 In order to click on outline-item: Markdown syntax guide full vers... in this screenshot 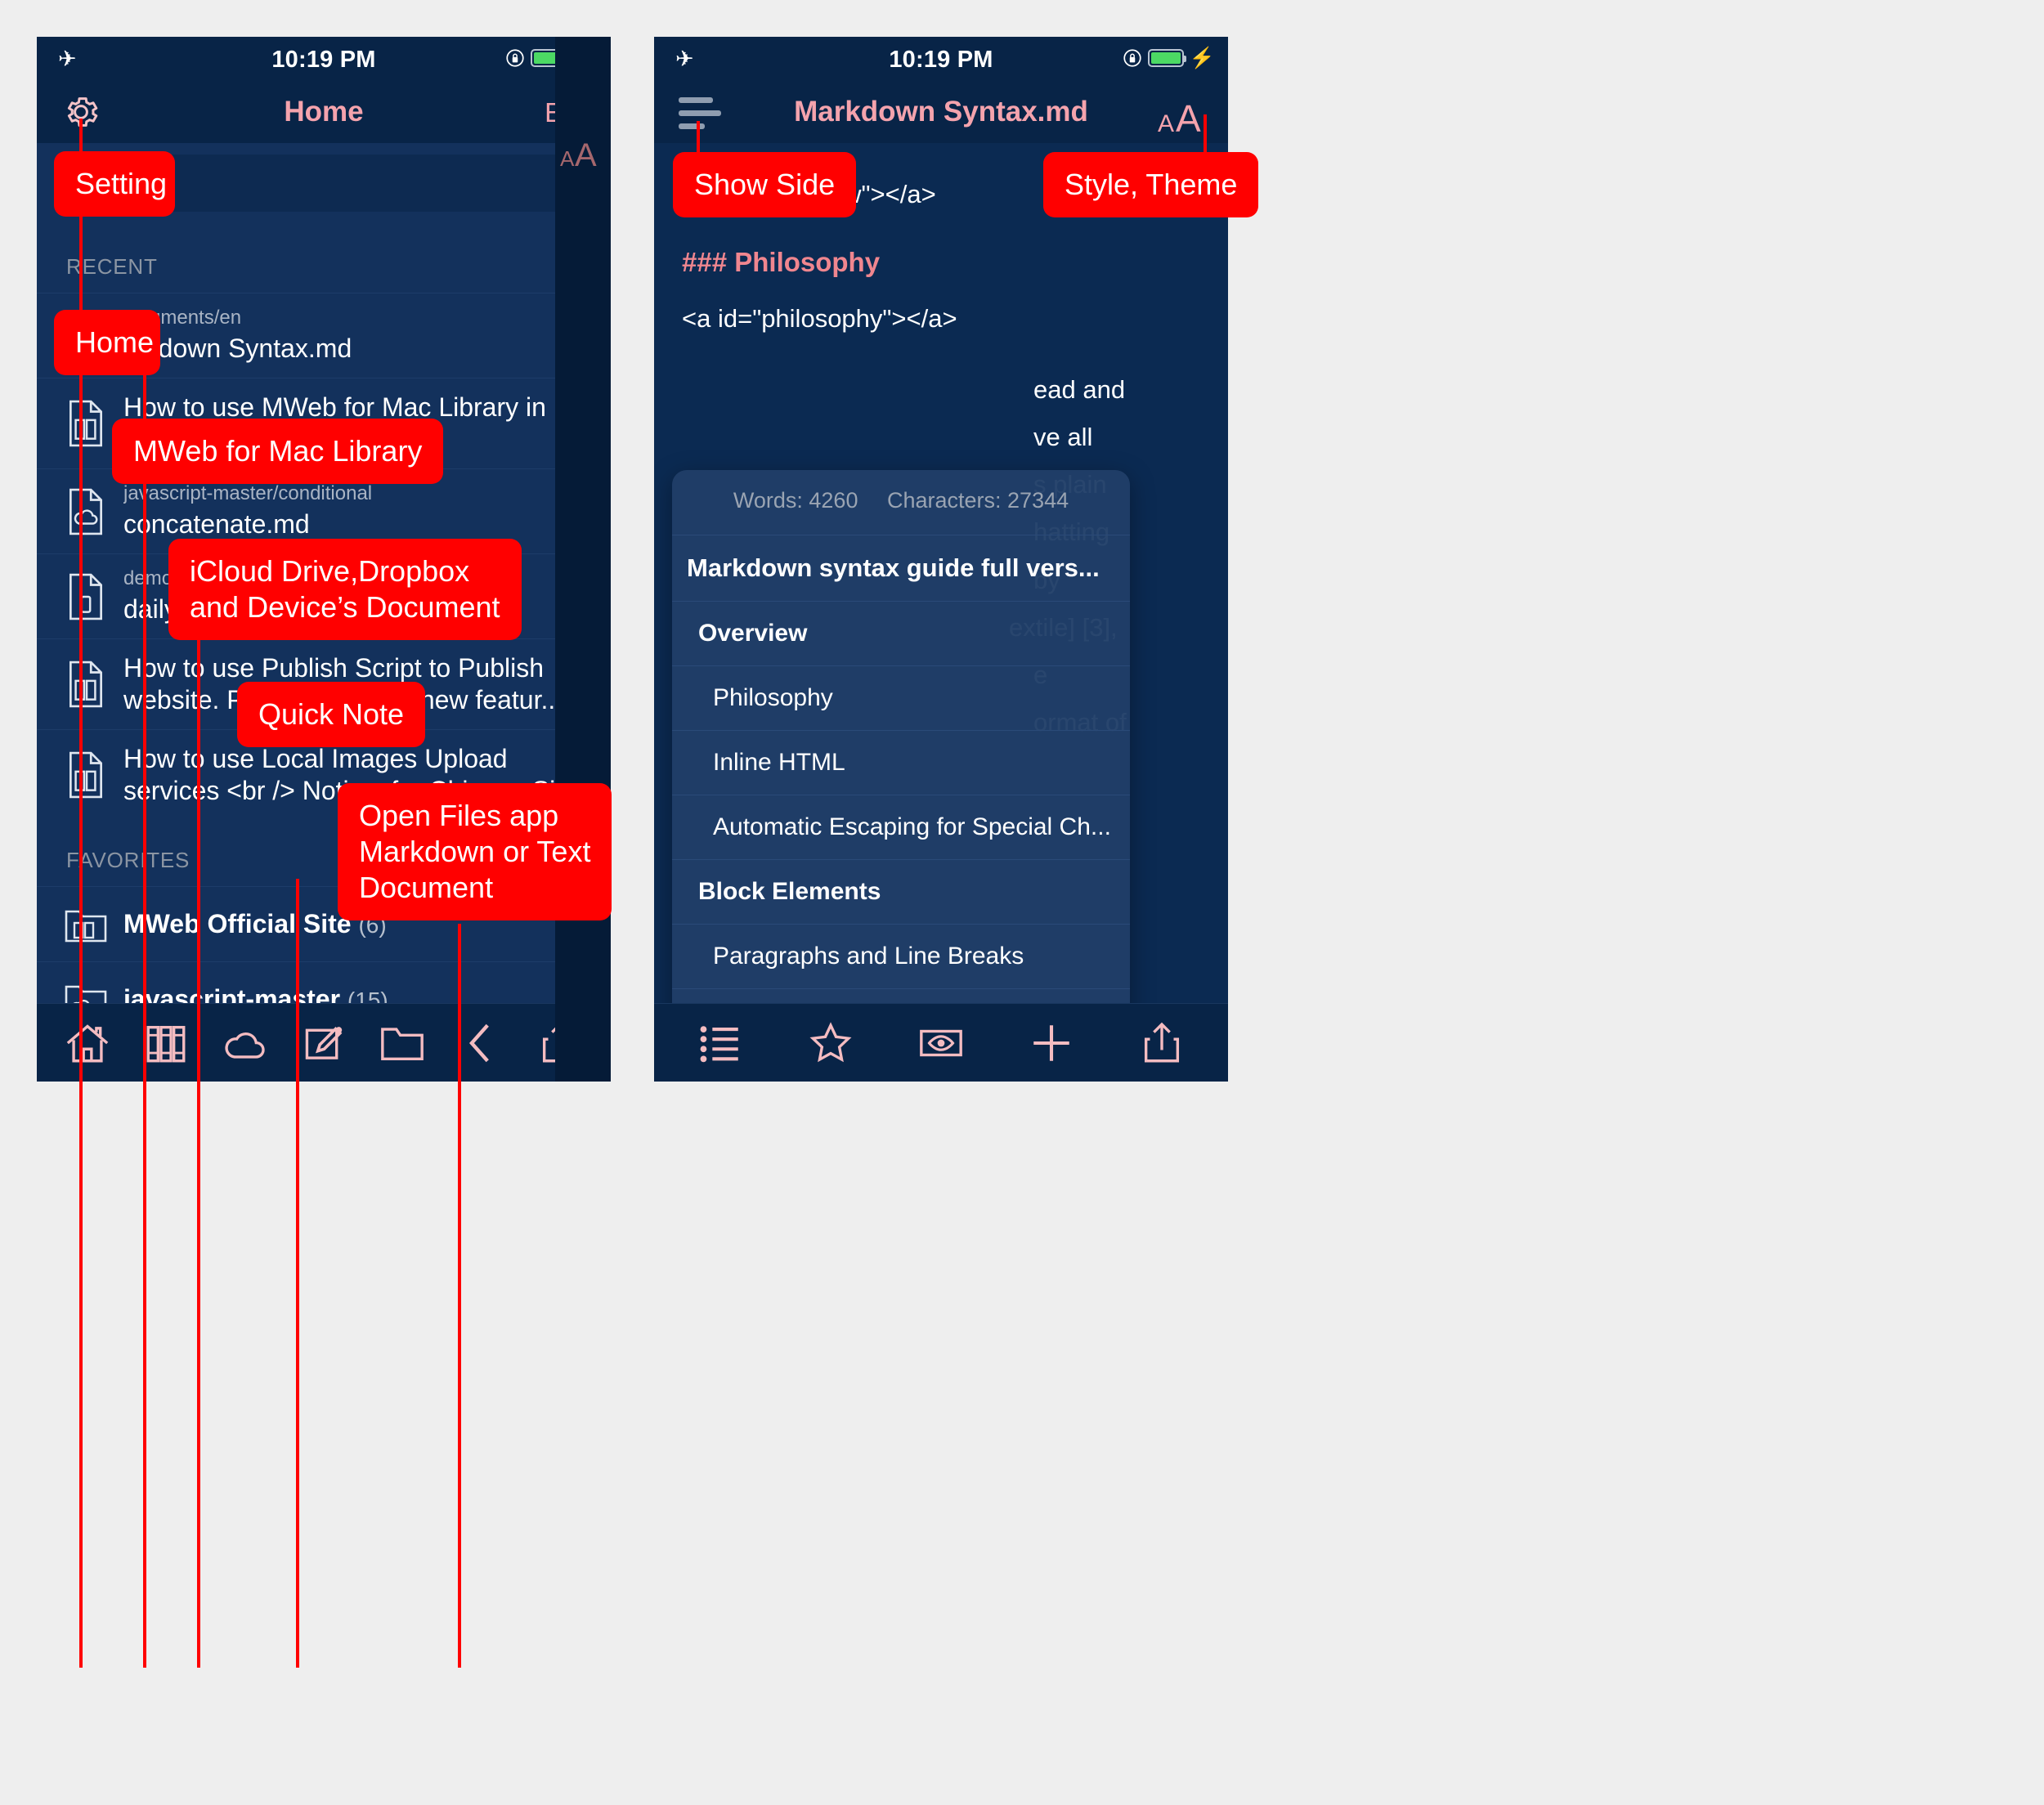, I will do `click(901, 568)`.